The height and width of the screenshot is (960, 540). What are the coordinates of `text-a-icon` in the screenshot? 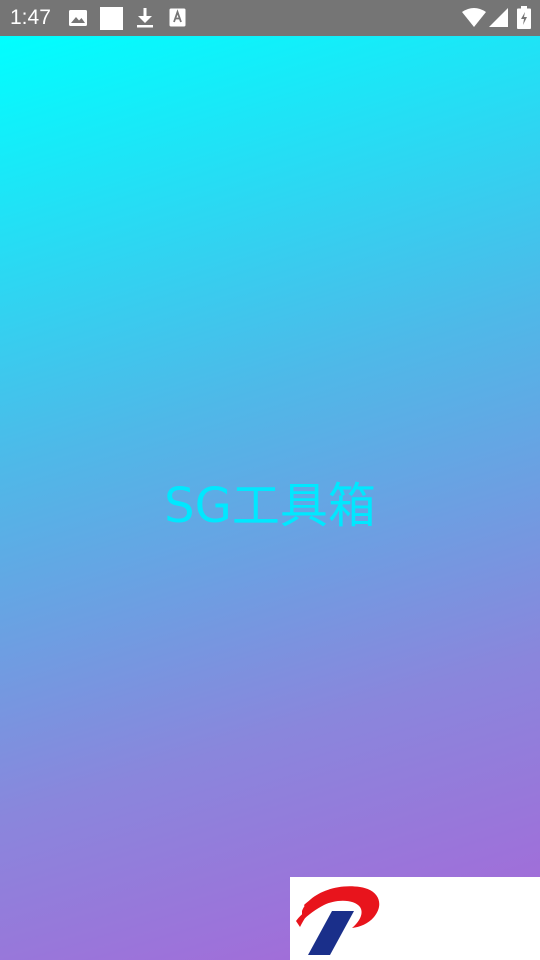 It's located at (177, 17).